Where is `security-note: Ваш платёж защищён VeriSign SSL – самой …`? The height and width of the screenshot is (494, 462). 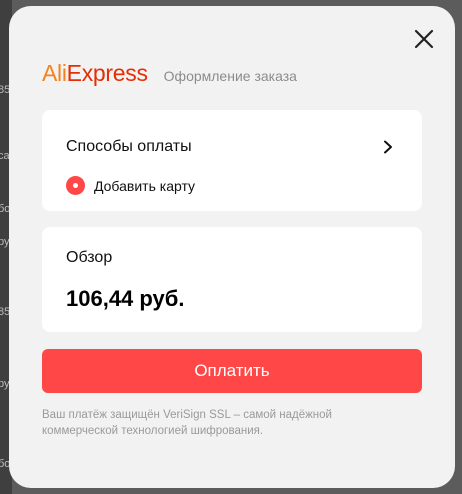 security-note: Ваш платёж защищён VeriSign SSL – самой … is located at coordinates (187, 423).